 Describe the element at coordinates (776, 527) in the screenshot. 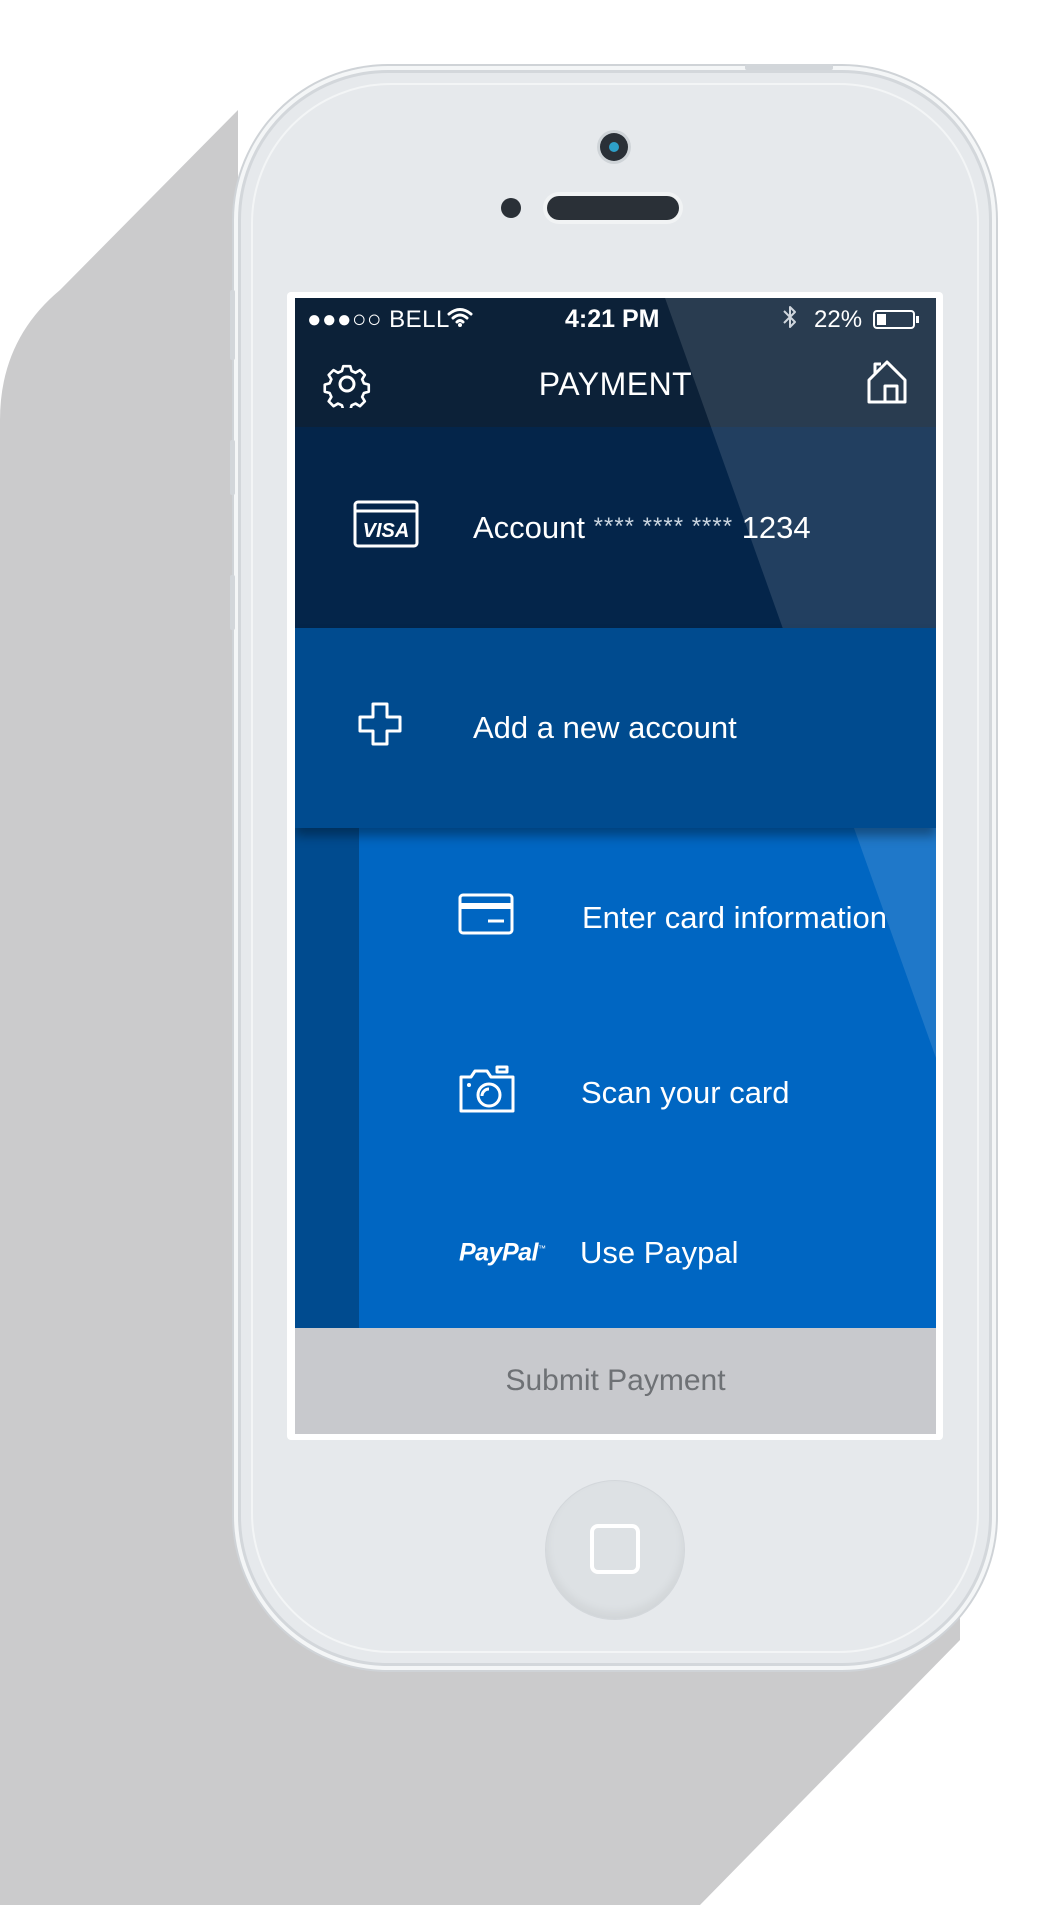

I see `account-last4: 1234` at that location.